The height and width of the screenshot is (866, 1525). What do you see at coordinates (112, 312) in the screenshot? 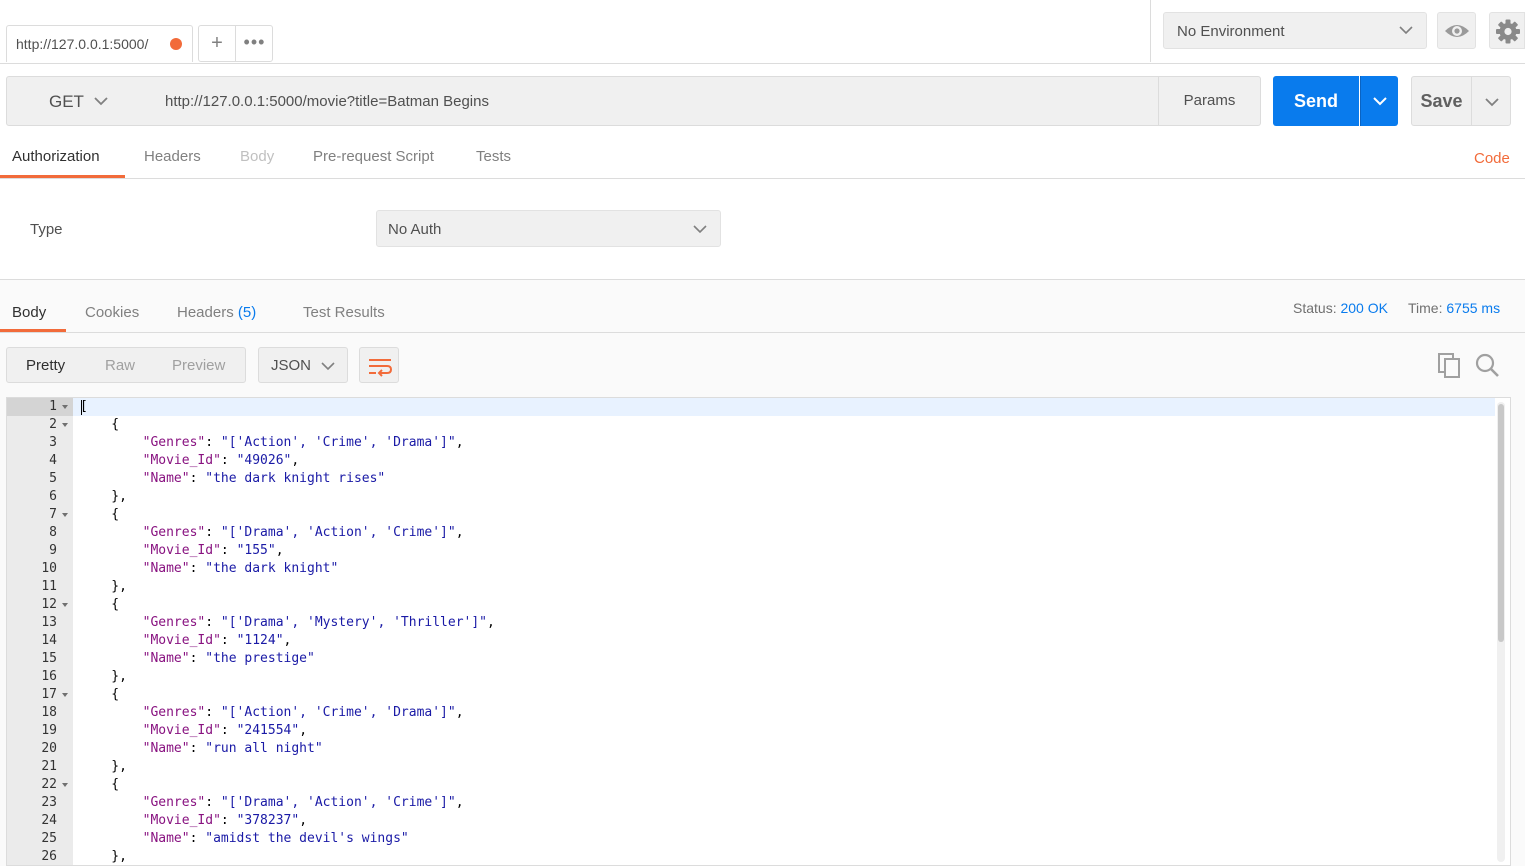
I see `tab-cookies: Cookies` at bounding box center [112, 312].